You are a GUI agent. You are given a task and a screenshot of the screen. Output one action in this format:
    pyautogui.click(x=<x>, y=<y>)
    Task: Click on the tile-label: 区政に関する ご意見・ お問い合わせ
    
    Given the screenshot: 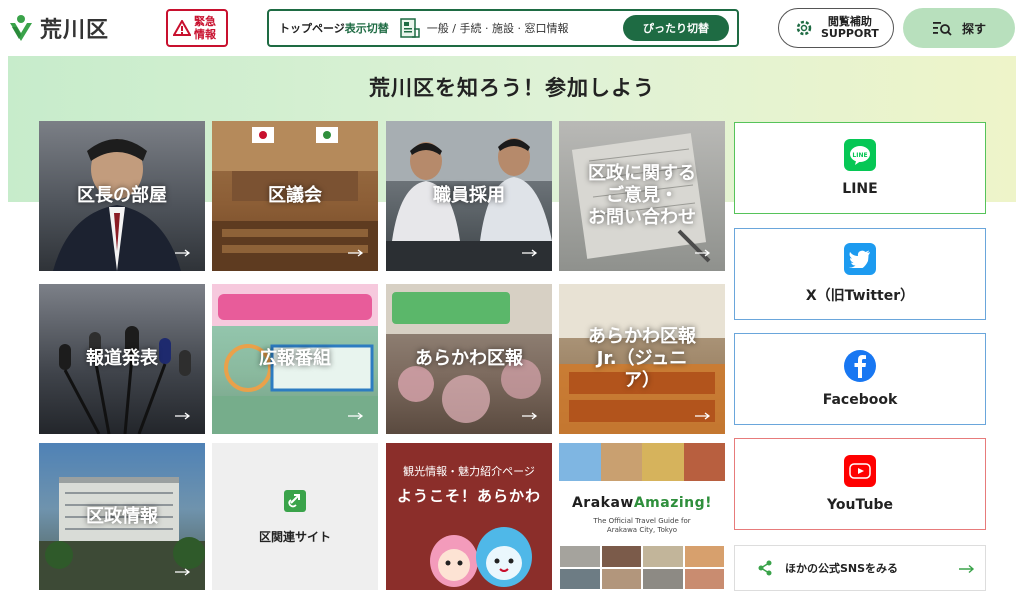 What is the action you would take?
    pyautogui.click(x=642, y=195)
    